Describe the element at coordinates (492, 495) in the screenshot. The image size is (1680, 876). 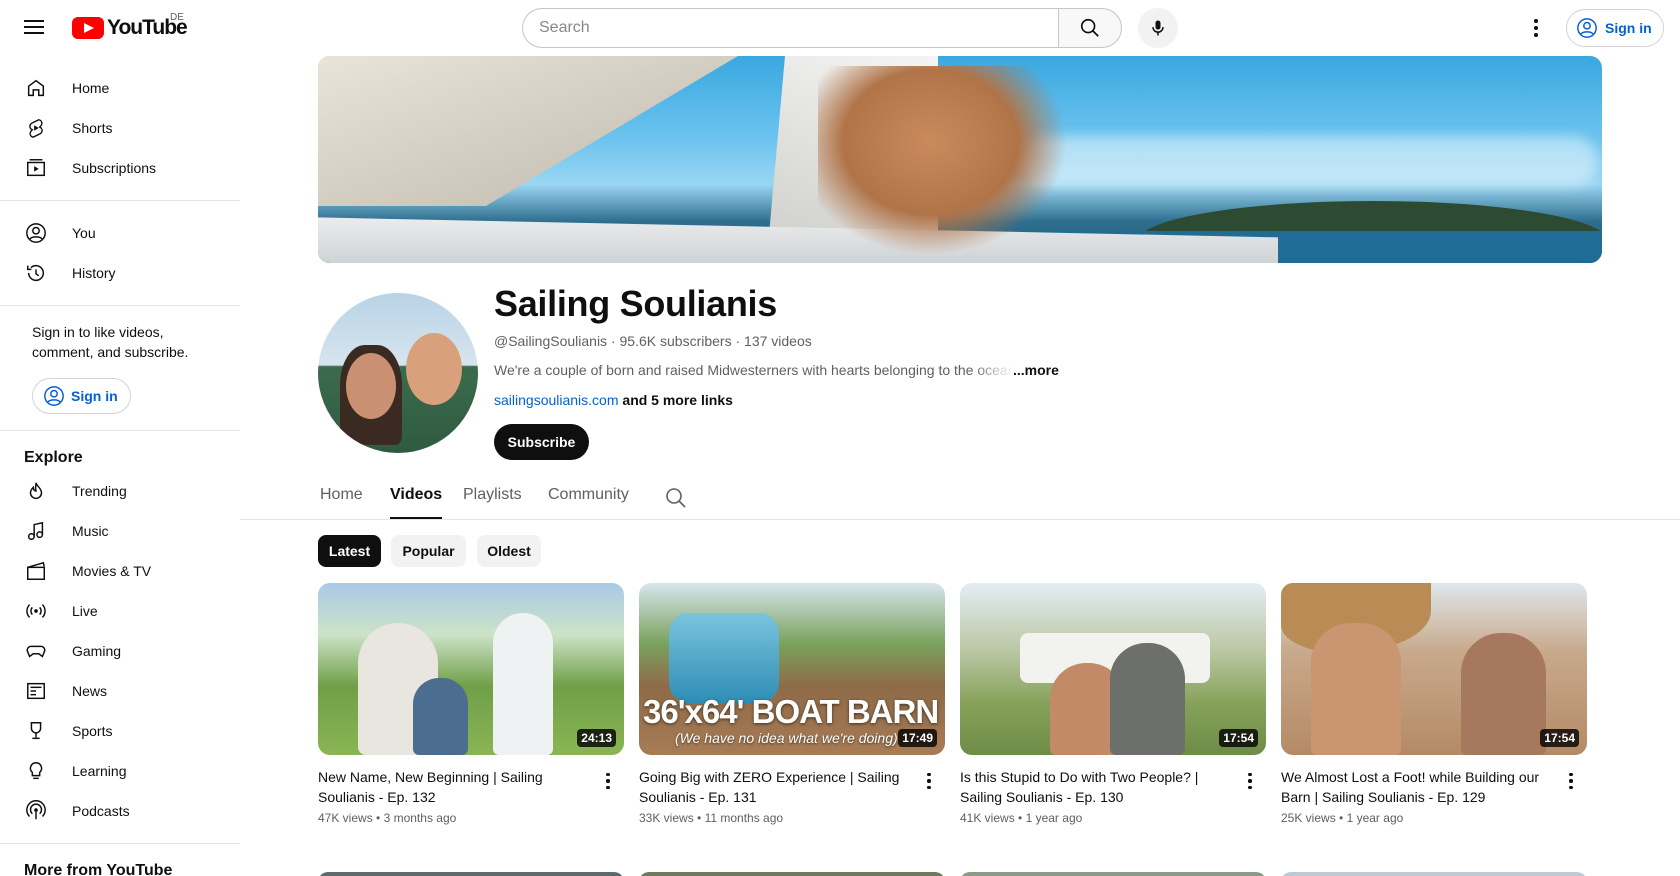
I see `tab-playlists: Playlists` at that location.